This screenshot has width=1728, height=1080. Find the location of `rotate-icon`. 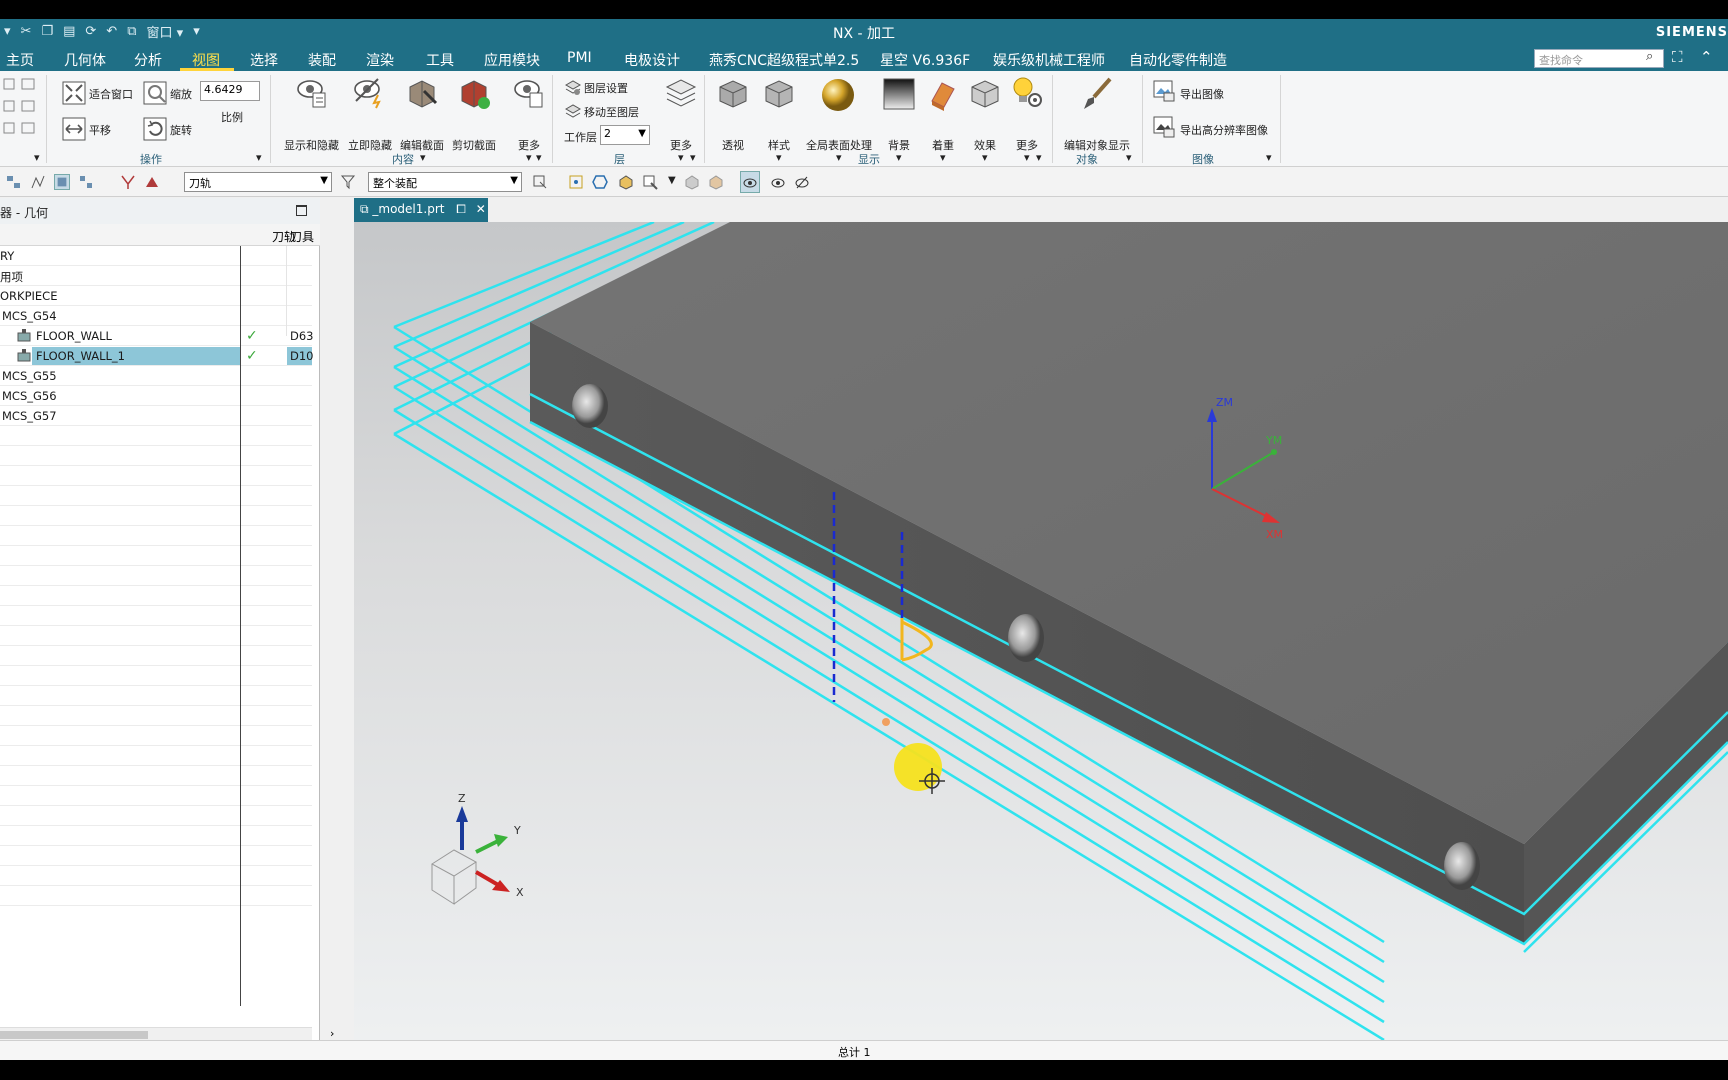

rotate-icon is located at coordinates (156, 129).